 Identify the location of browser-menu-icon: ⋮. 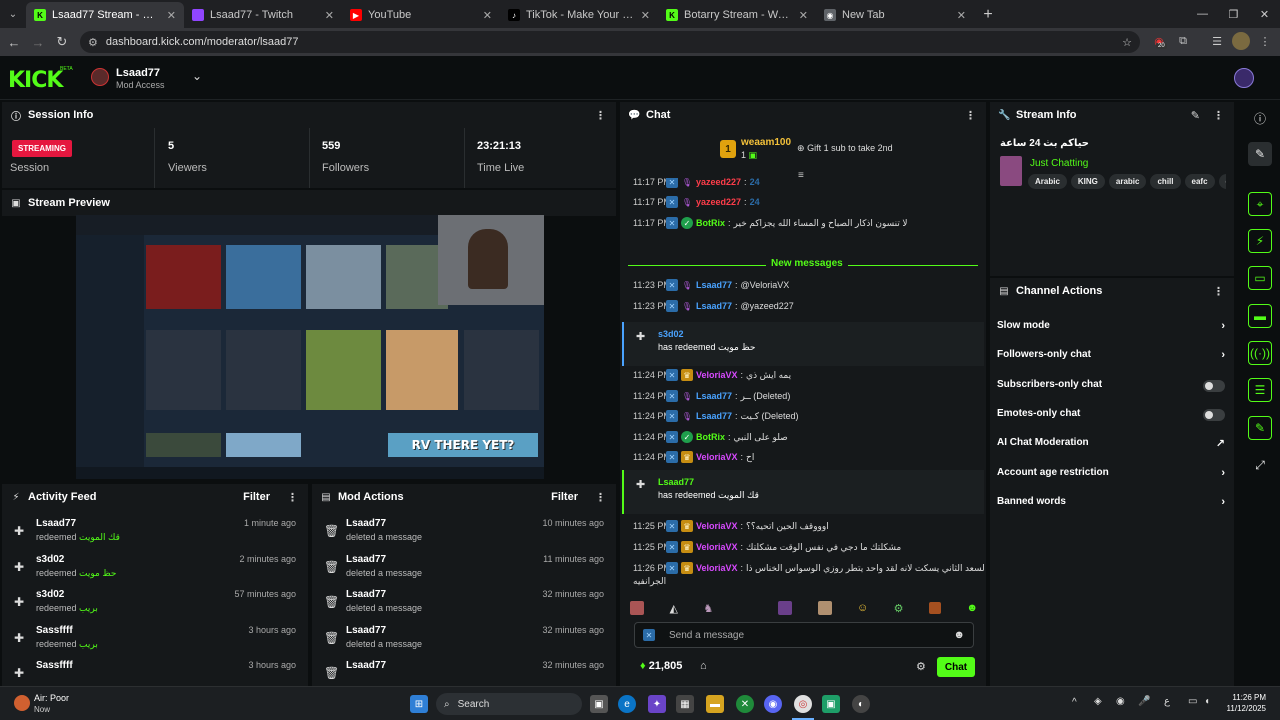
(1265, 41).